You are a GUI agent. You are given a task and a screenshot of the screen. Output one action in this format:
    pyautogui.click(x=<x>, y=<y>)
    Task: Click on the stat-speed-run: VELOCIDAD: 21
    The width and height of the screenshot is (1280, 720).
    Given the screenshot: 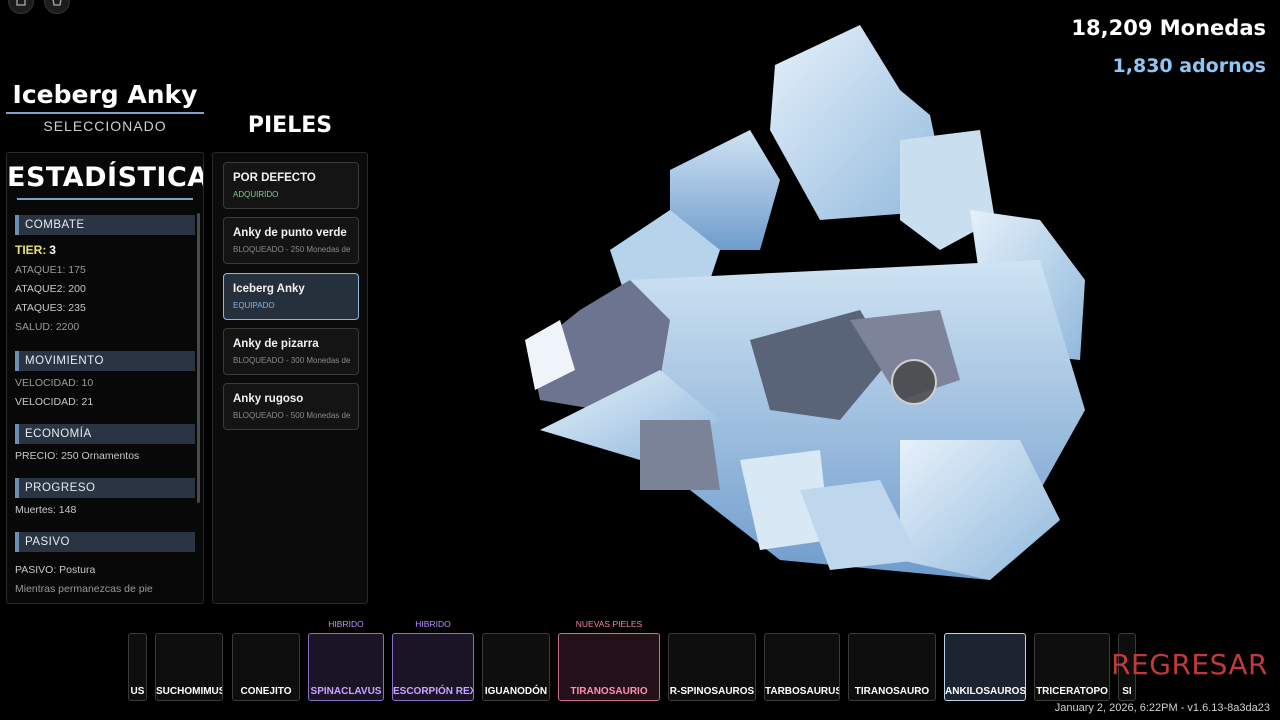 What is the action you would take?
    pyautogui.click(x=54, y=402)
    